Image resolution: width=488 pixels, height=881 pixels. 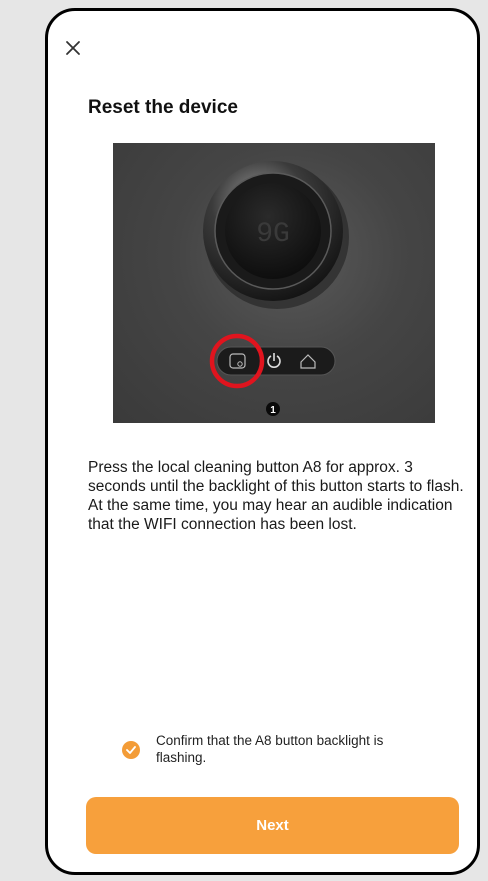 What do you see at coordinates (131, 750) in the screenshot?
I see `checkmark-icon` at bounding box center [131, 750].